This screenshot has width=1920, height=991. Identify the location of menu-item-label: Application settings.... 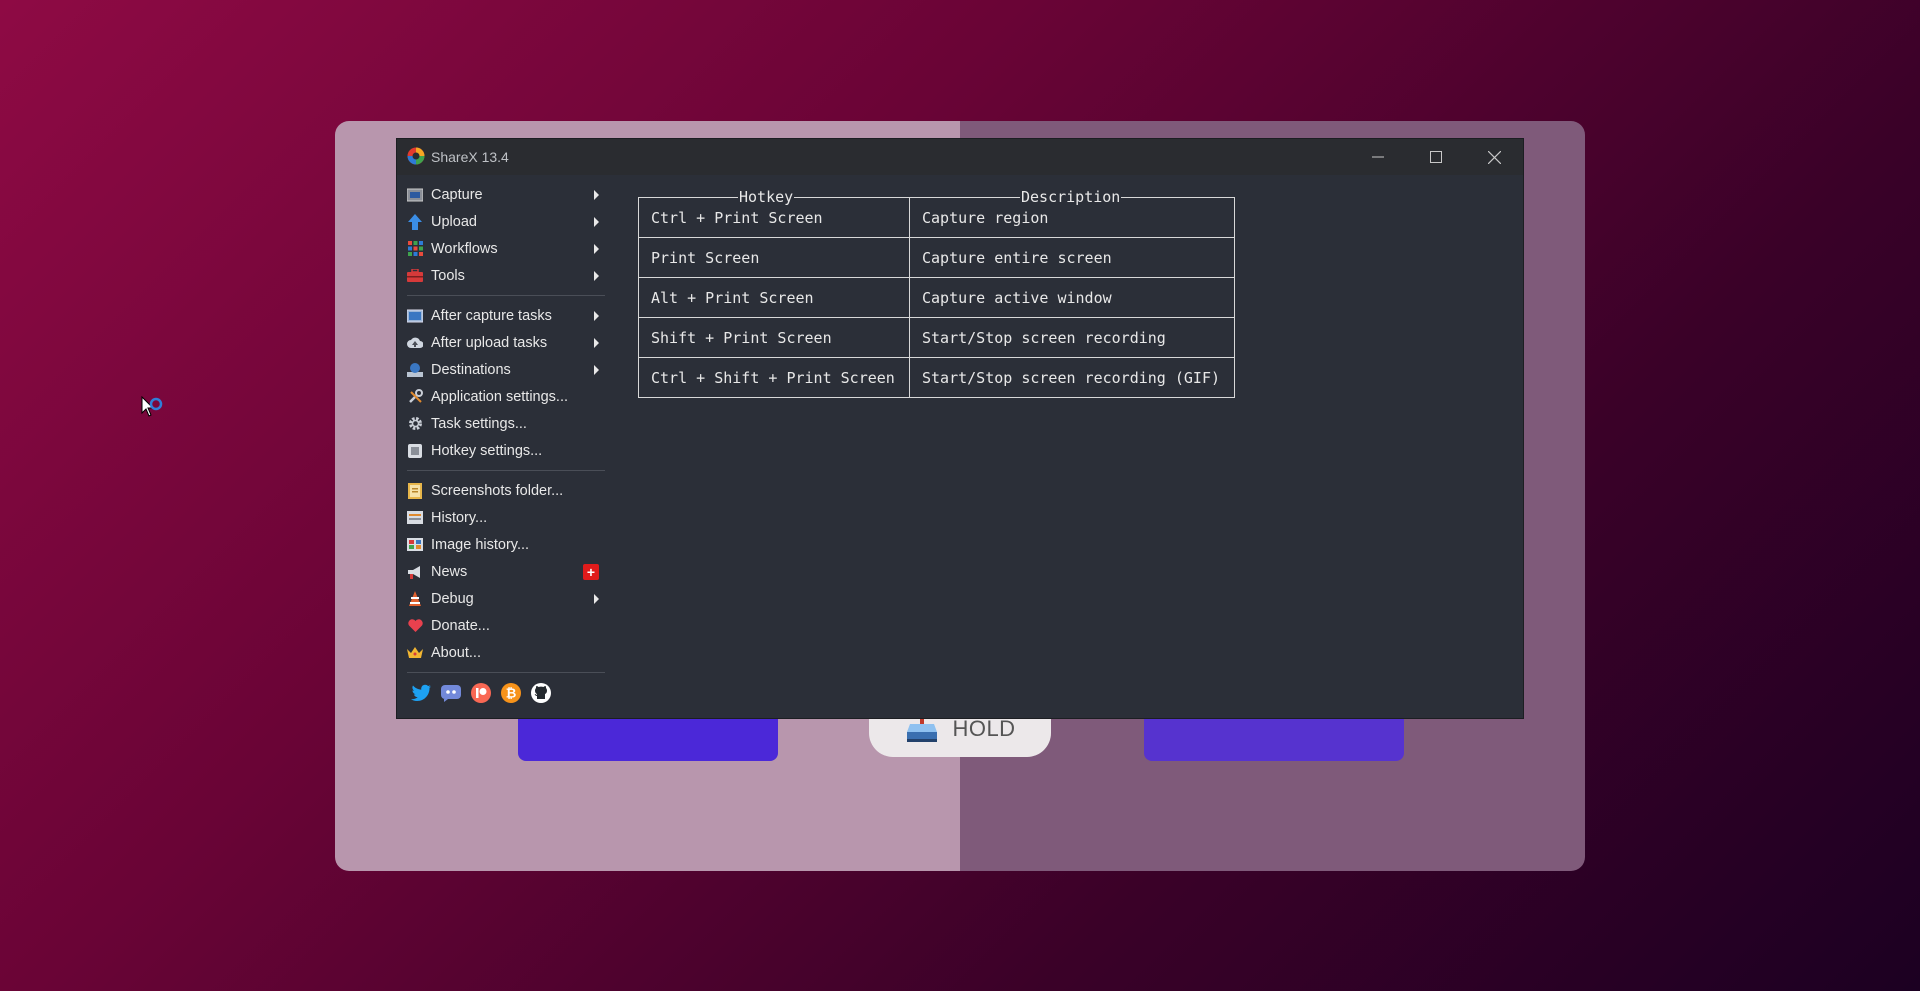
(500, 396).